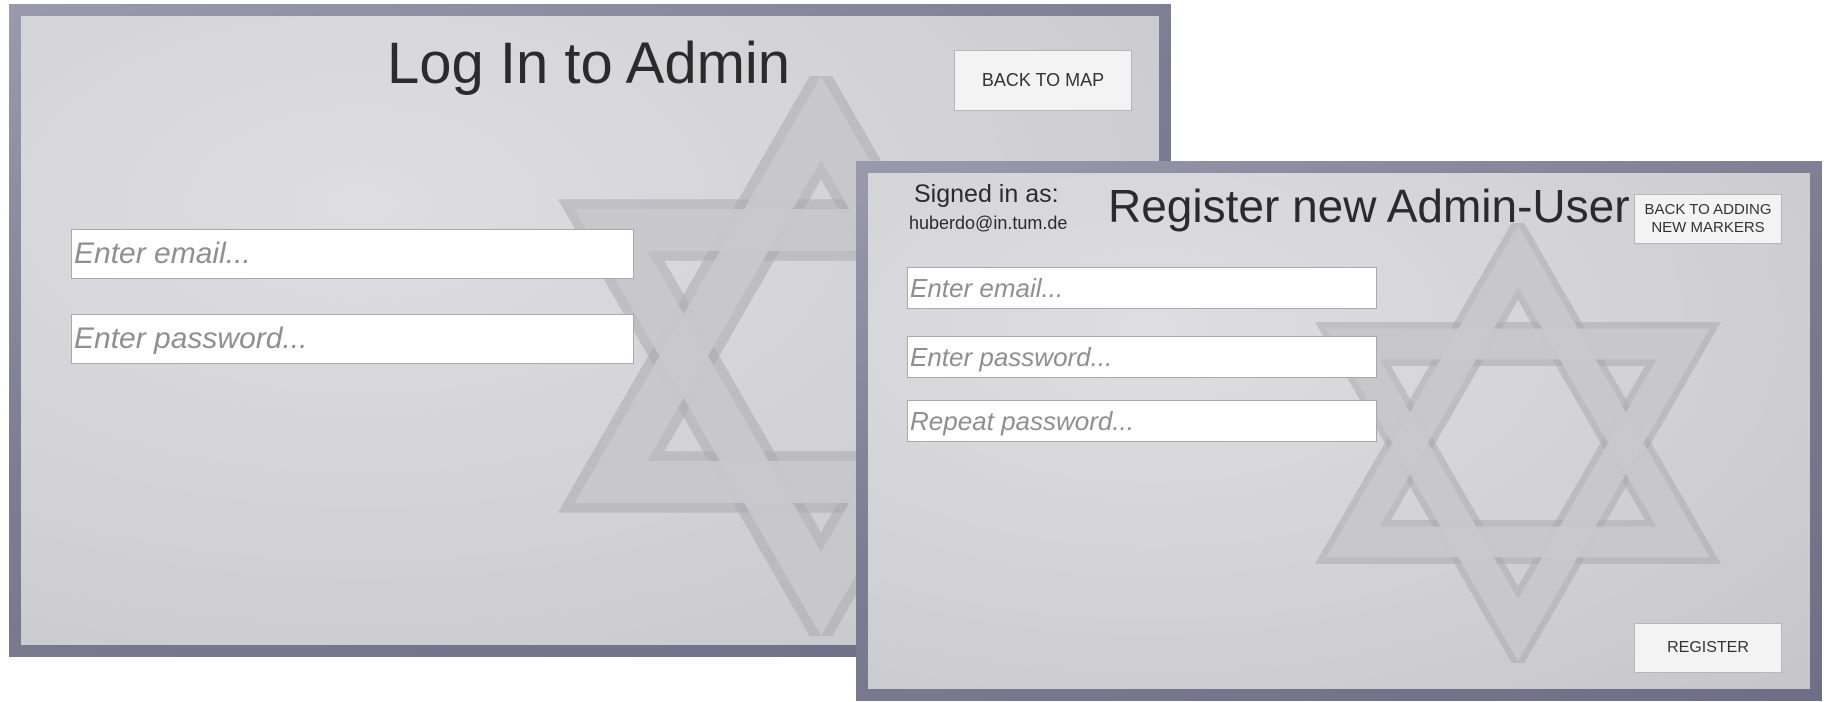 The width and height of the screenshot is (1827, 702). What do you see at coordinates (1369, 206) in the screenshot?
I see `register-title: Register new Admin-User` at bounding box center [1369, 206].